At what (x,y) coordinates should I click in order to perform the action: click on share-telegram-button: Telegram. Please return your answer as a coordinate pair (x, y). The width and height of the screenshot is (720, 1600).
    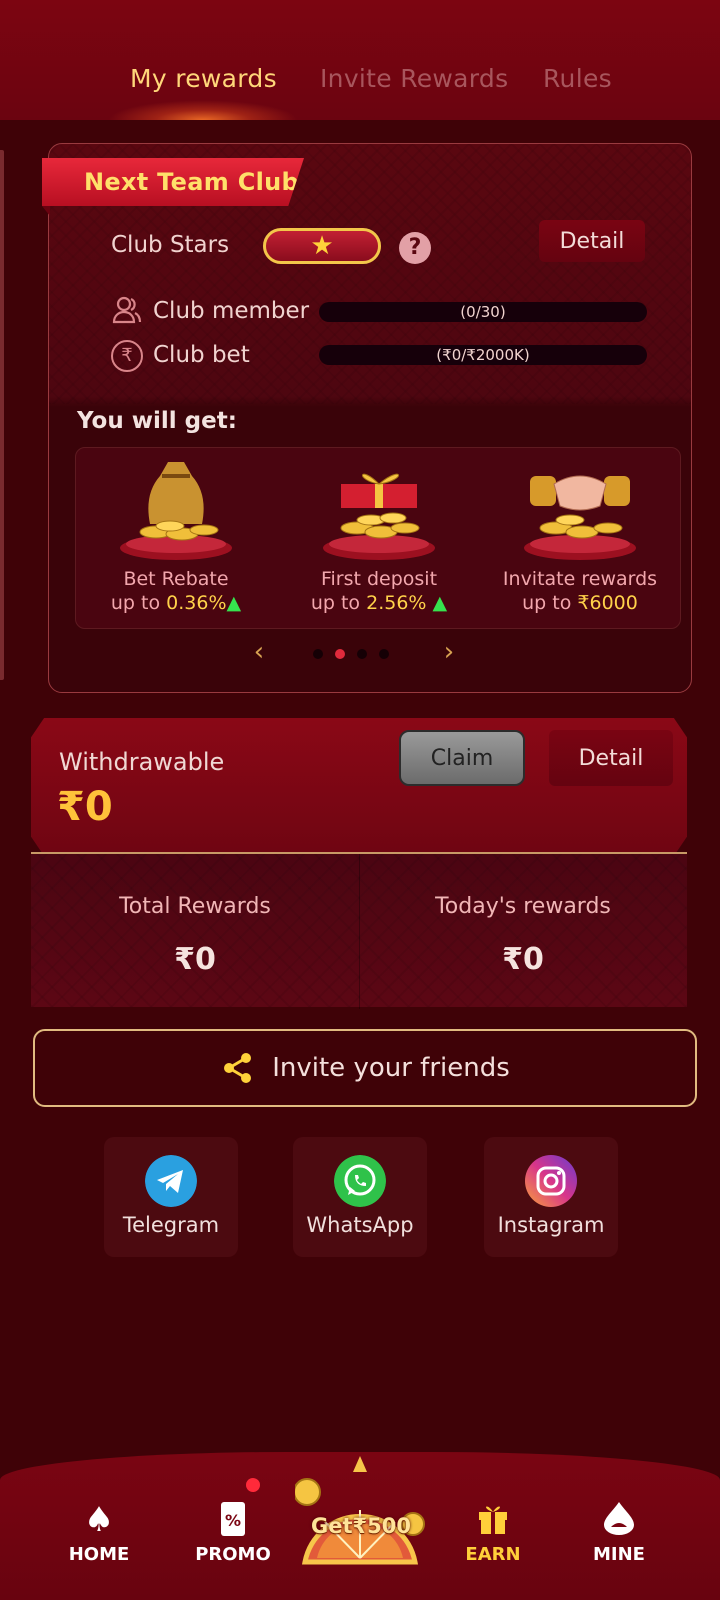
    Looking at the image, I should click on (171, 1197).